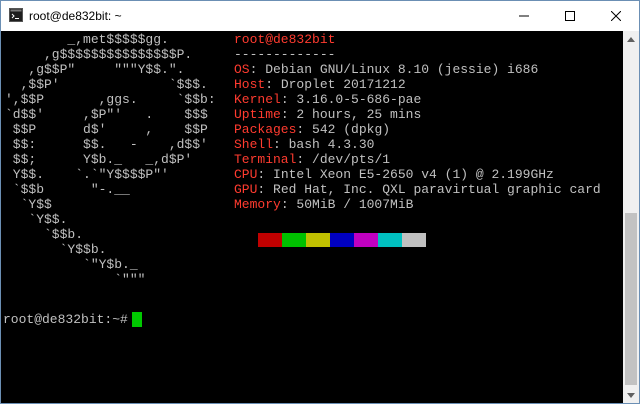  I want to click on maximize-button, so click(570, 16).